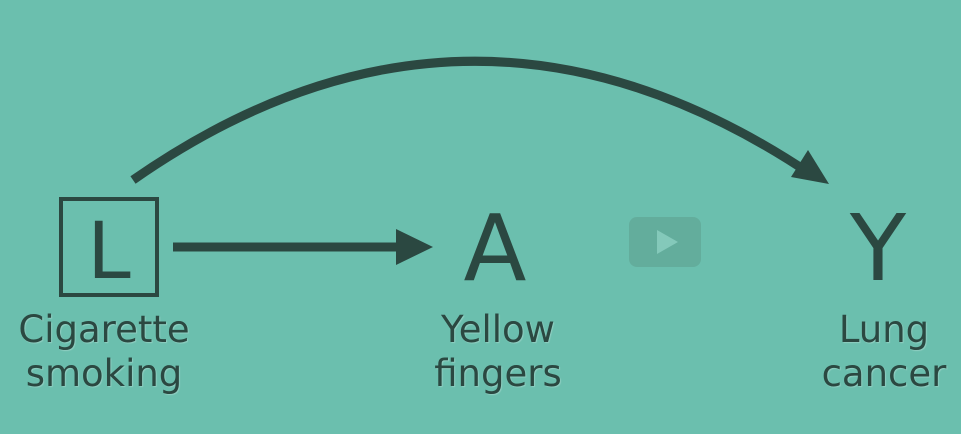 The height and width of the screenshot is (434, 961). What do you see at coordinates (414, 247) in the screenshot?
I see `edge-l-to-a-arrowhead` at bounding box center [414, 247].